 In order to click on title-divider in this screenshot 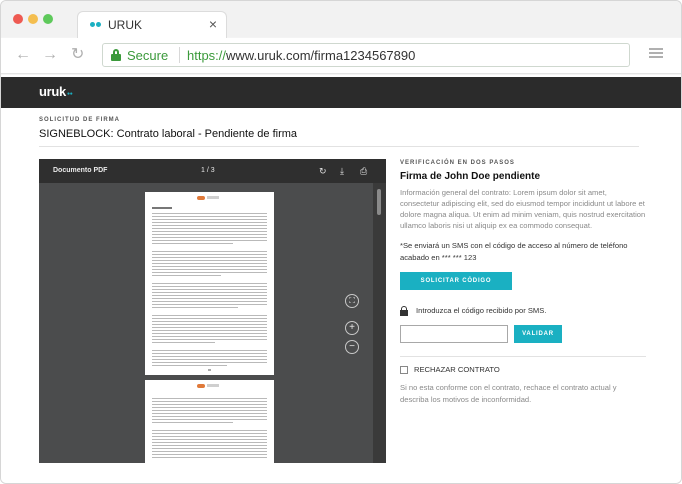, I will do `click(339, 146)`.